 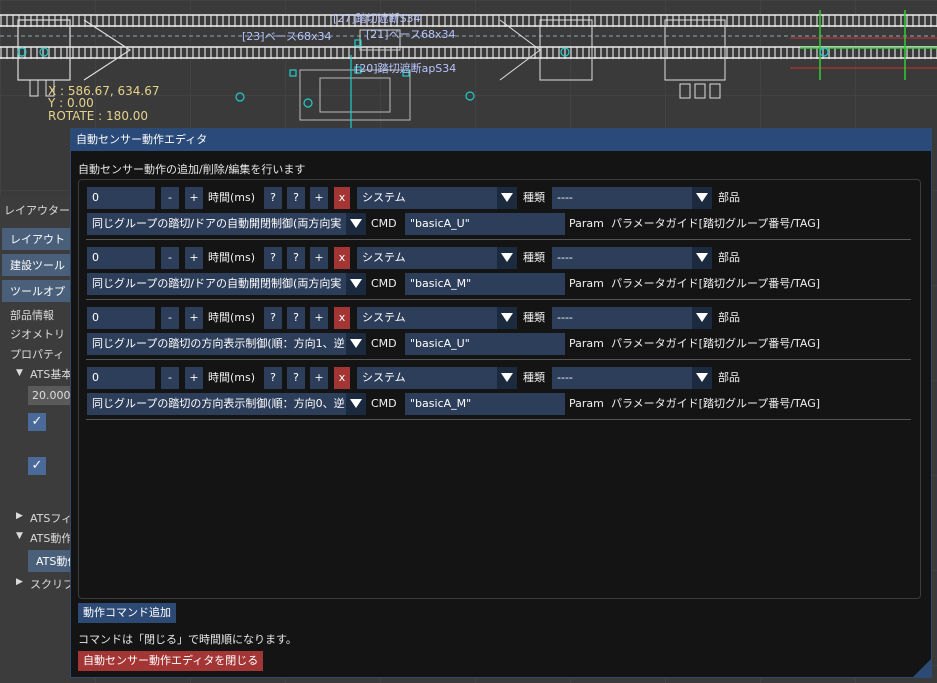 I want to click on part-value: ----, so click(x=565, y=317).